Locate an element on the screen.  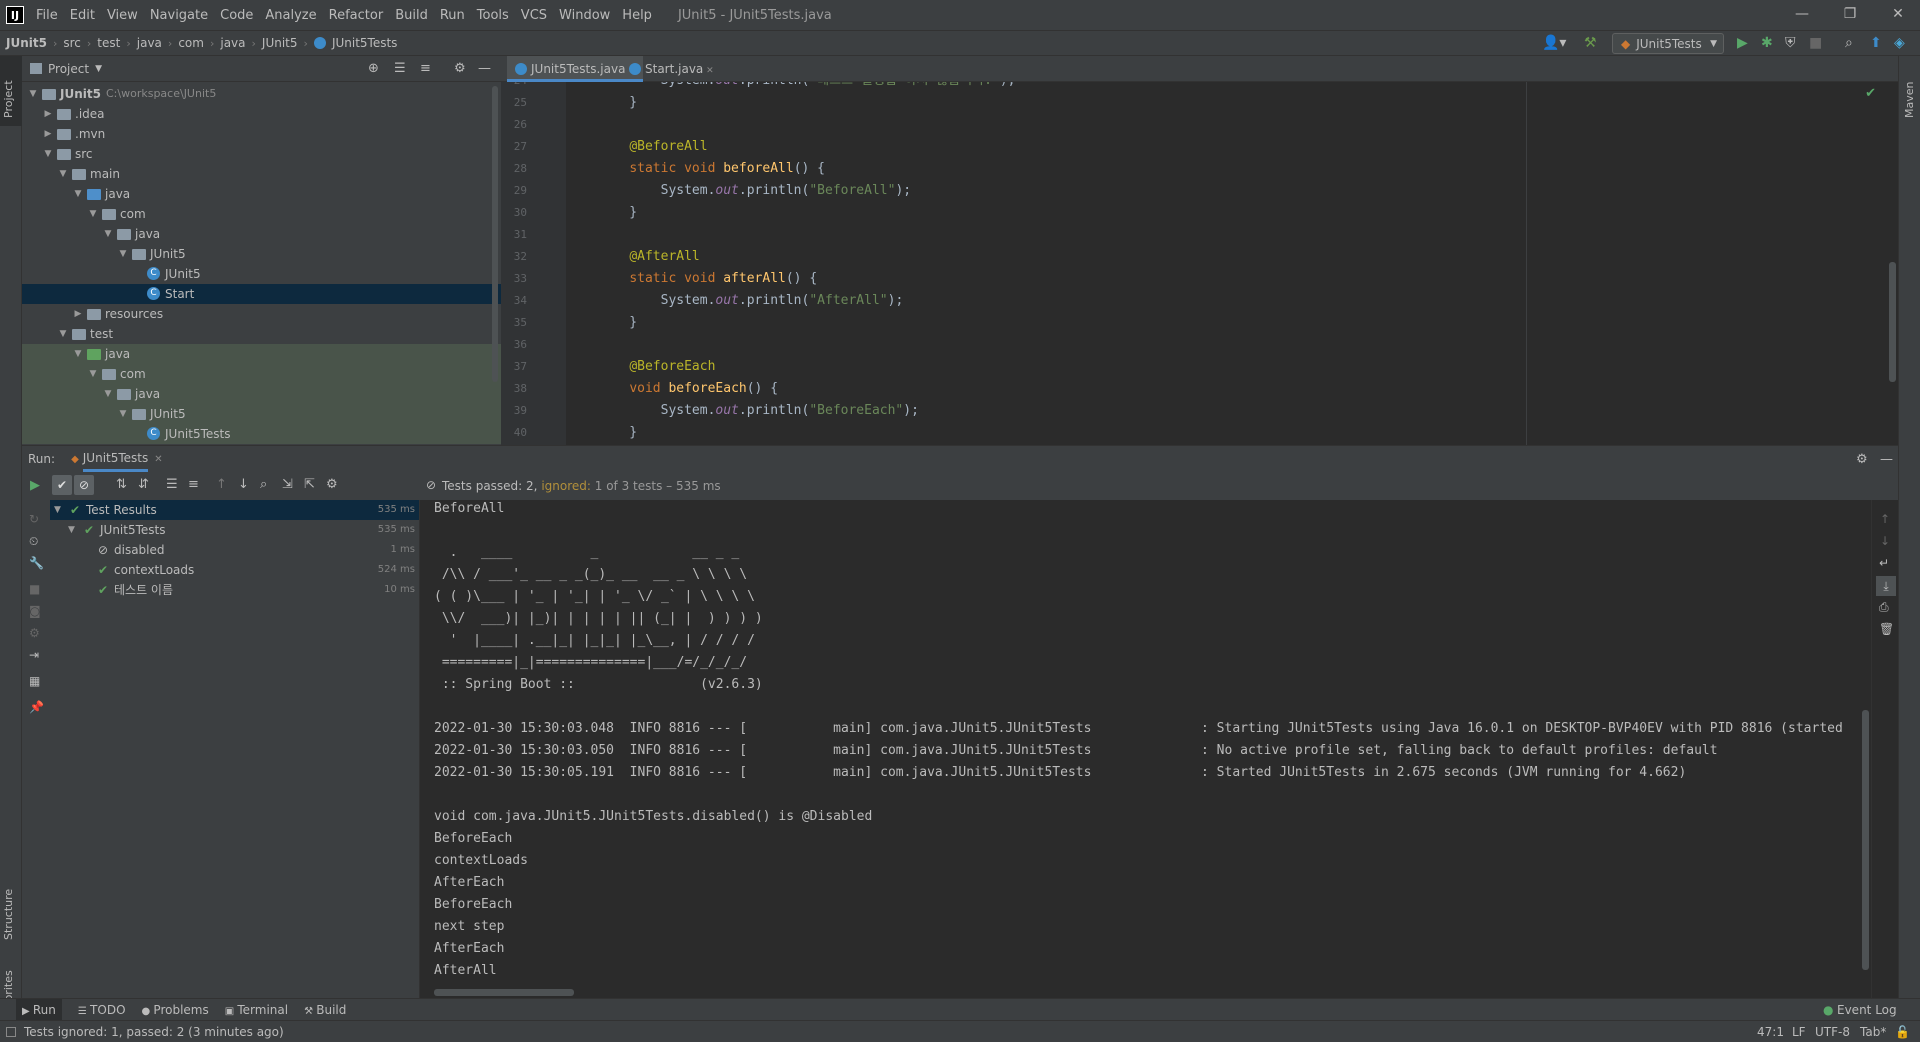
tool-tab-structure: Structure is located at coordinates (8, 914).